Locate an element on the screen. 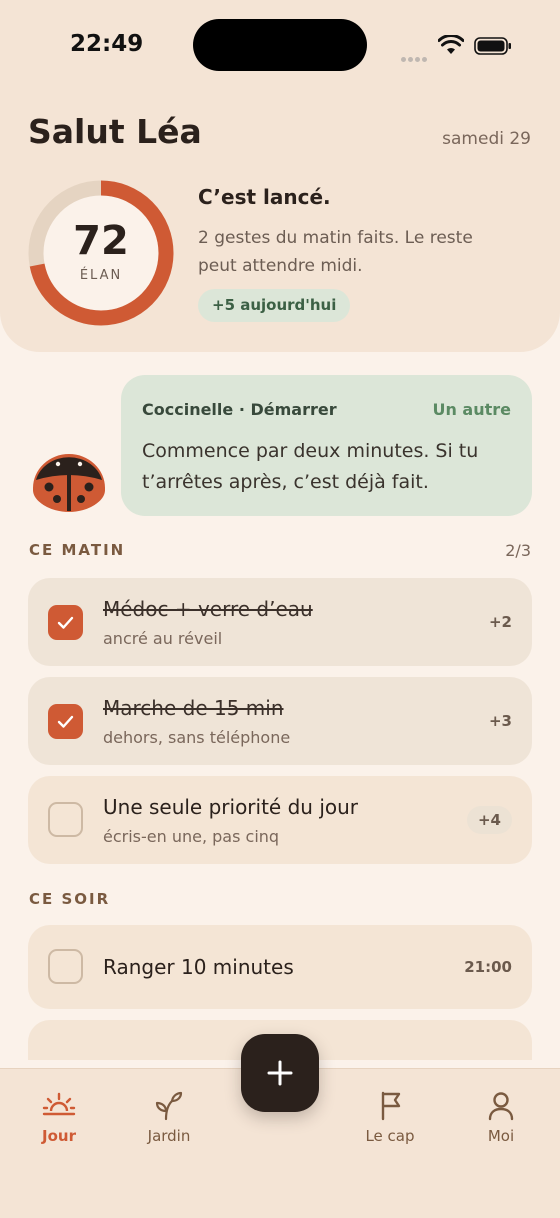  elan-score-label: ÉLAN is located at coordinates (101, 275).